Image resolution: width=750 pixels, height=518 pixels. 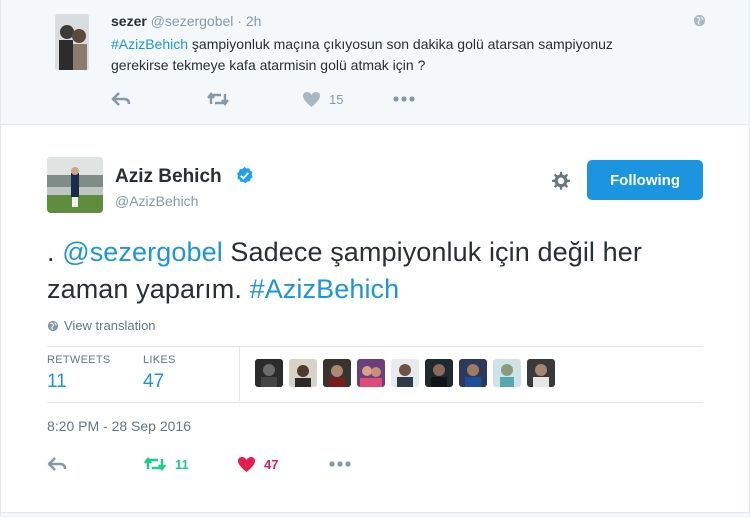 I want to click on retweet-count: 11, so click(x=182, y=464).